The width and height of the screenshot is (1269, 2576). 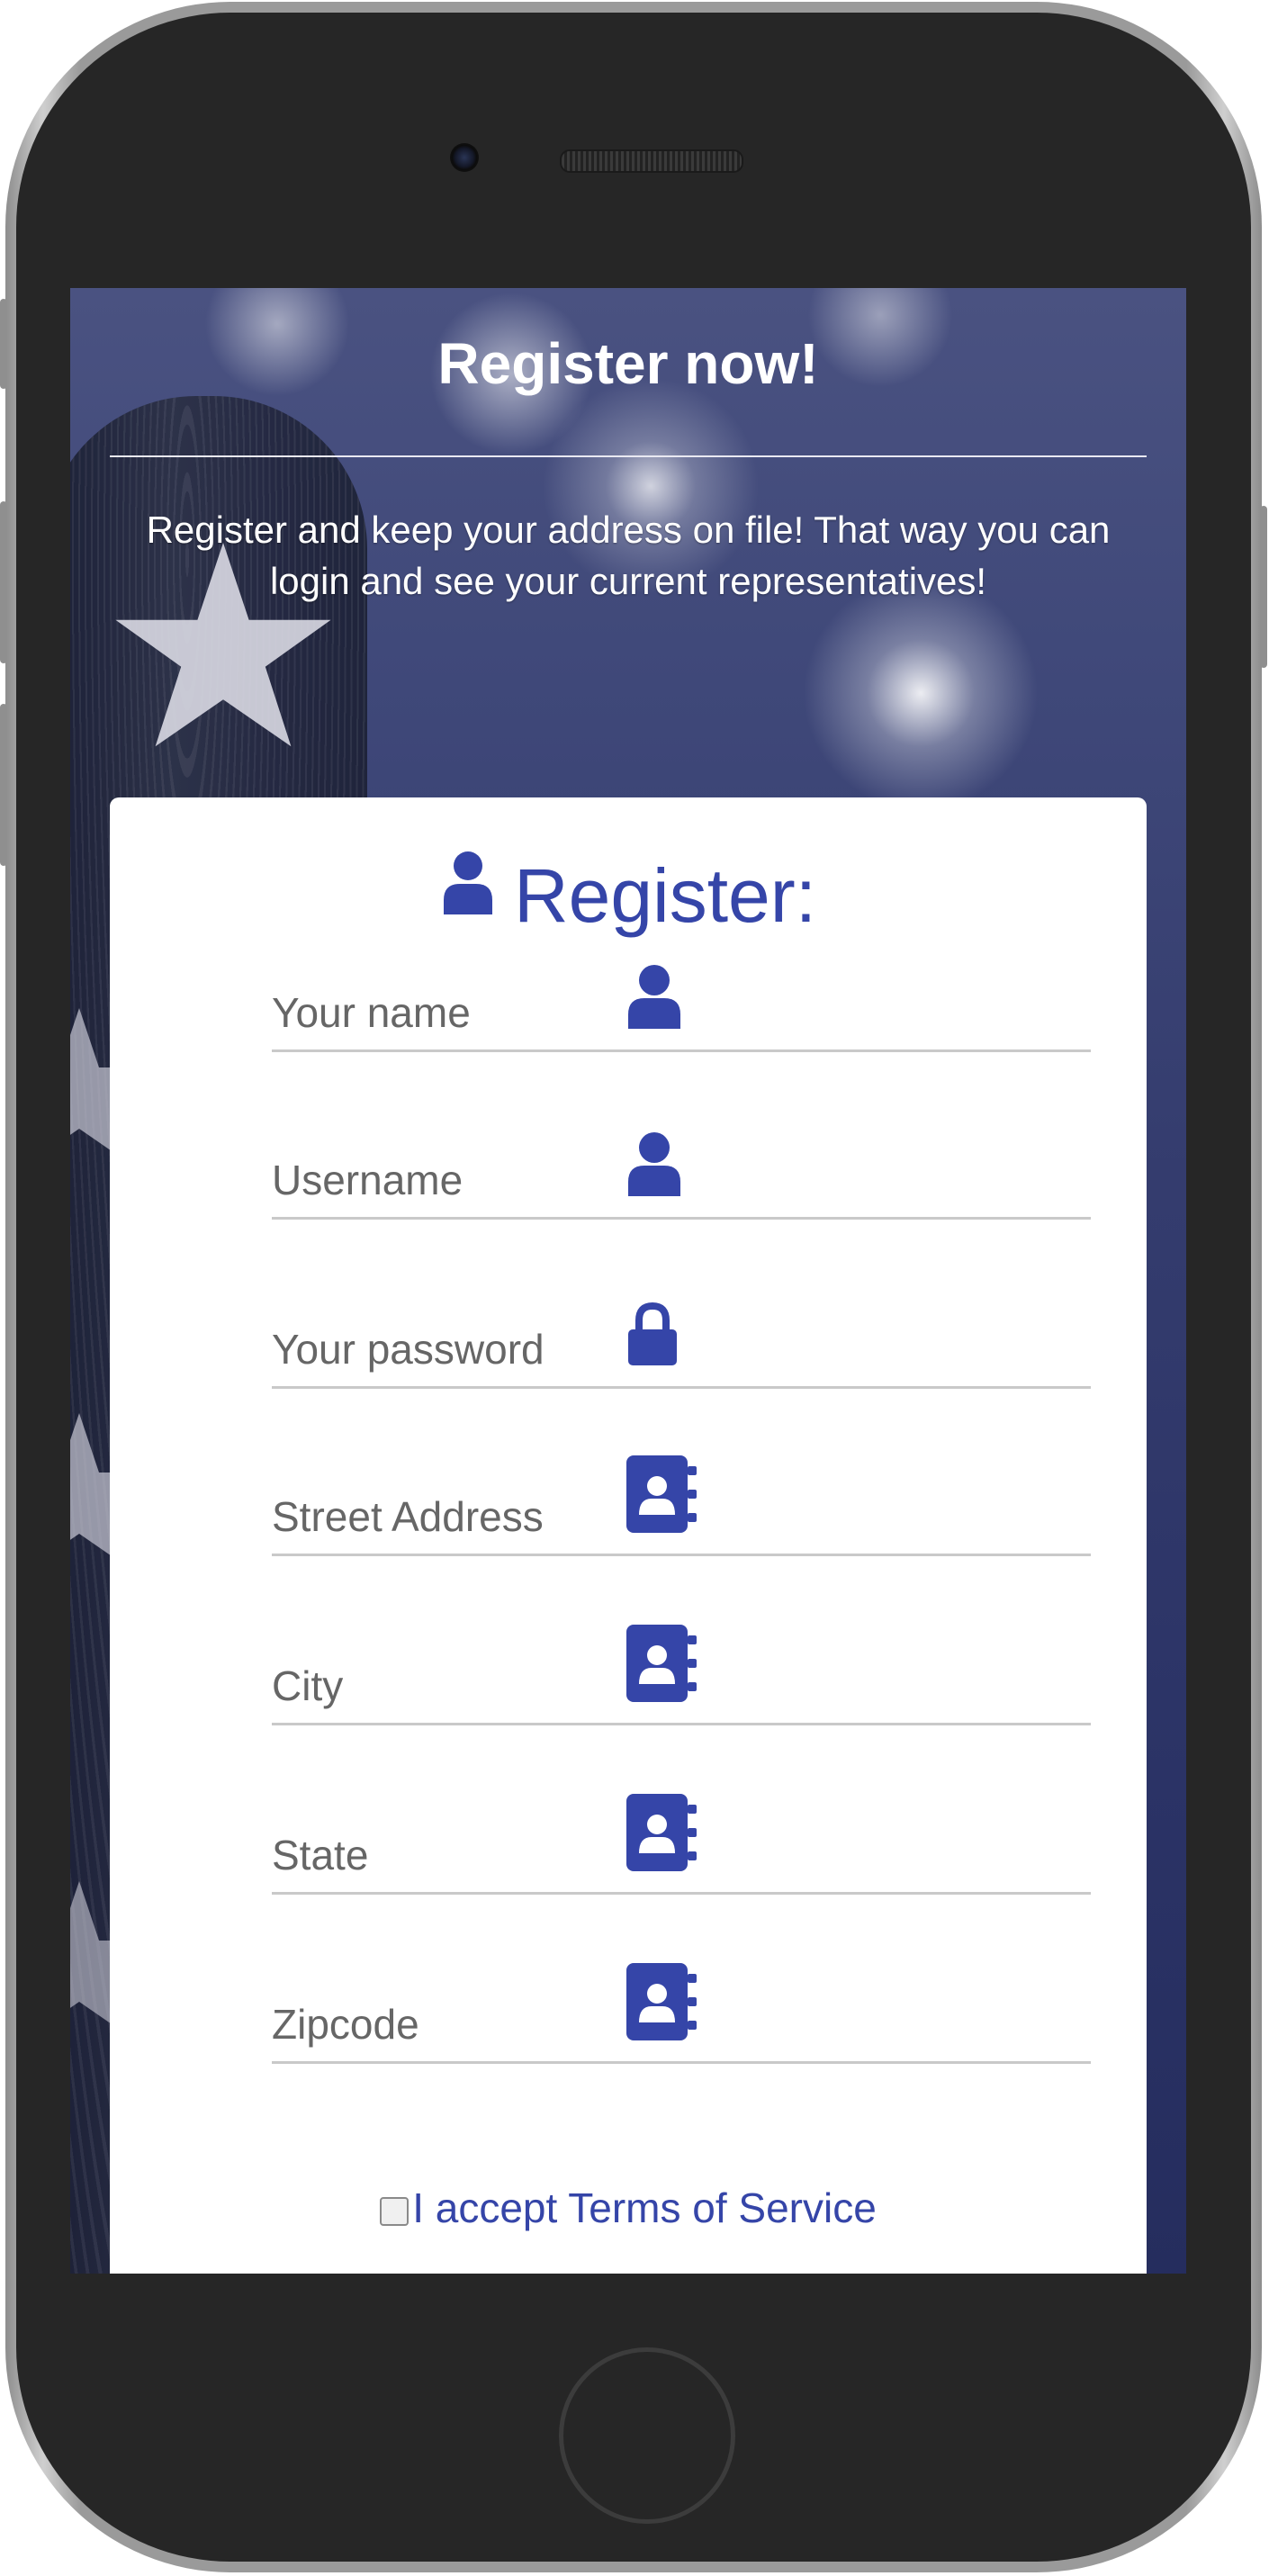 I want to click on state-field: State, so click(x=682, y=1844).